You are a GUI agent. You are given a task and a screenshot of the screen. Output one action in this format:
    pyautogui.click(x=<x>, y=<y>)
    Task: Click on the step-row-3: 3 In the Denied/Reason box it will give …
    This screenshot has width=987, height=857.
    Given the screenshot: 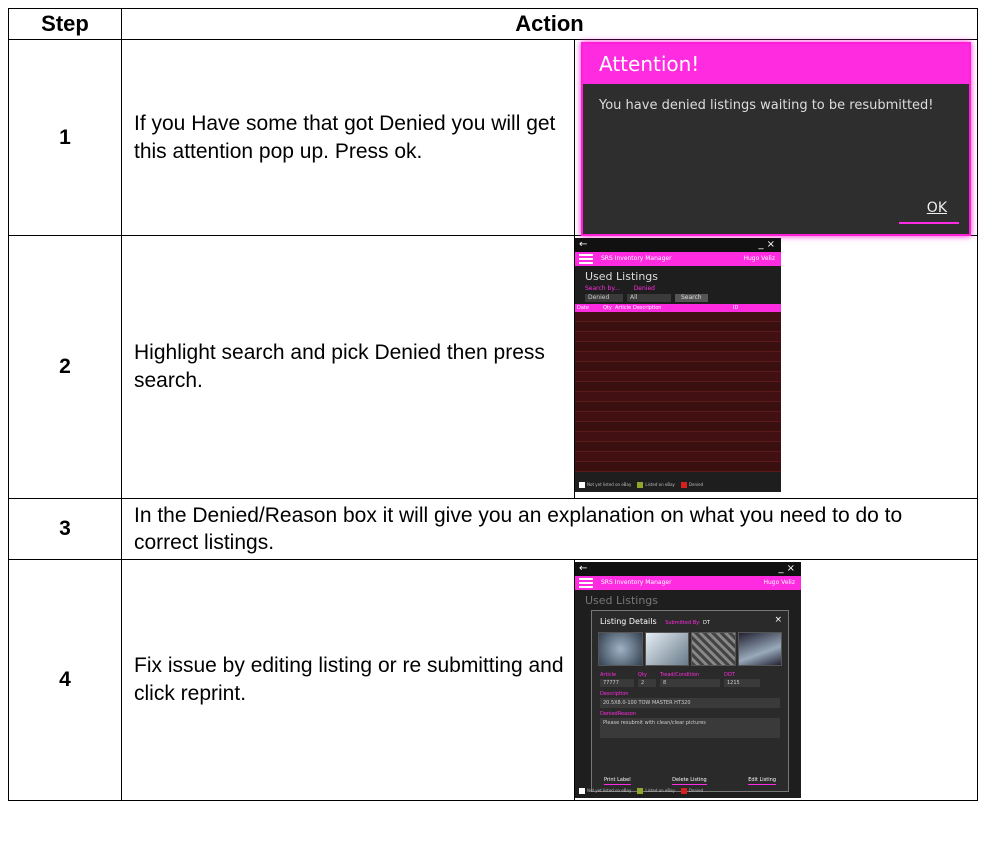 What is the action you would take?
    pyautogui.click(x=493, y=529)
    